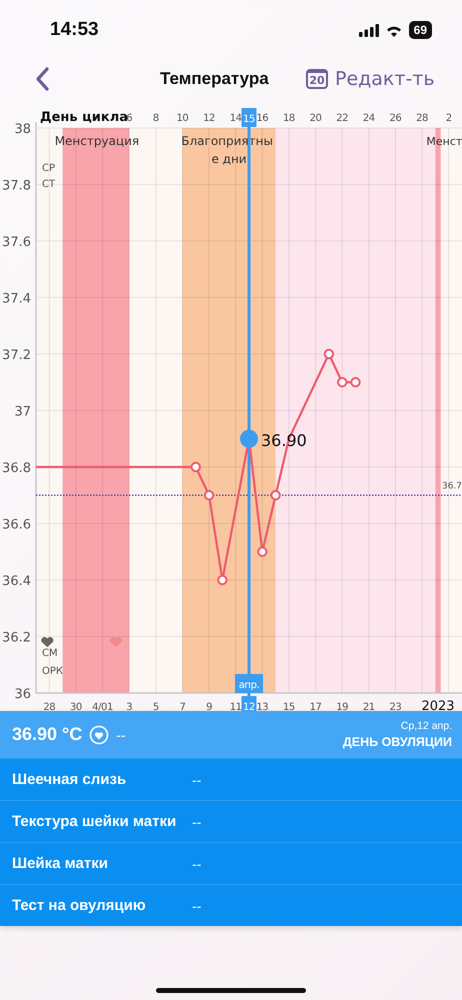 The image size is (462, 1000). I want to click on cycle-day-label: 24, so click(368, 118).